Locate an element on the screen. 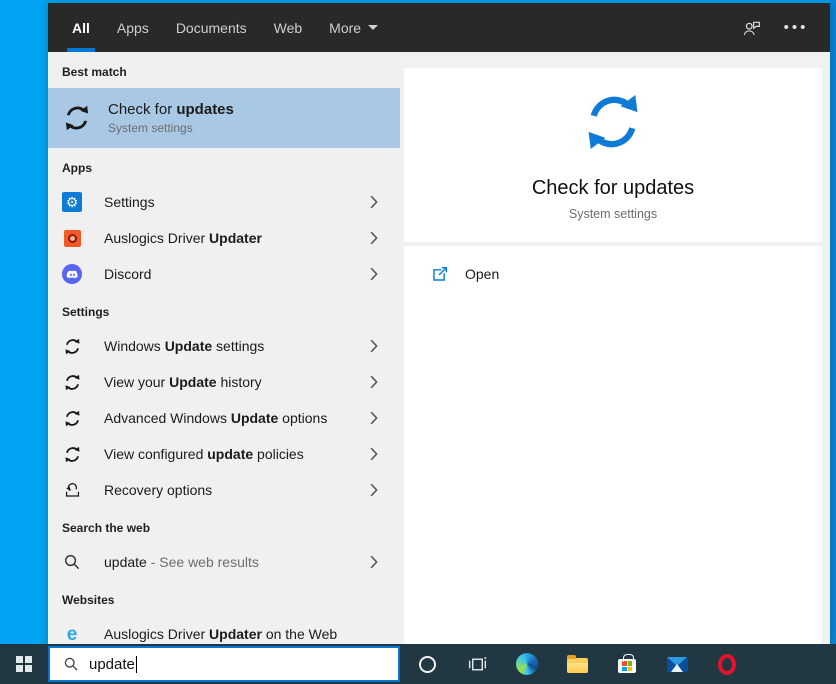 This screenshot has width=836, height=684. text-caret is located at coordinates (136, 664).